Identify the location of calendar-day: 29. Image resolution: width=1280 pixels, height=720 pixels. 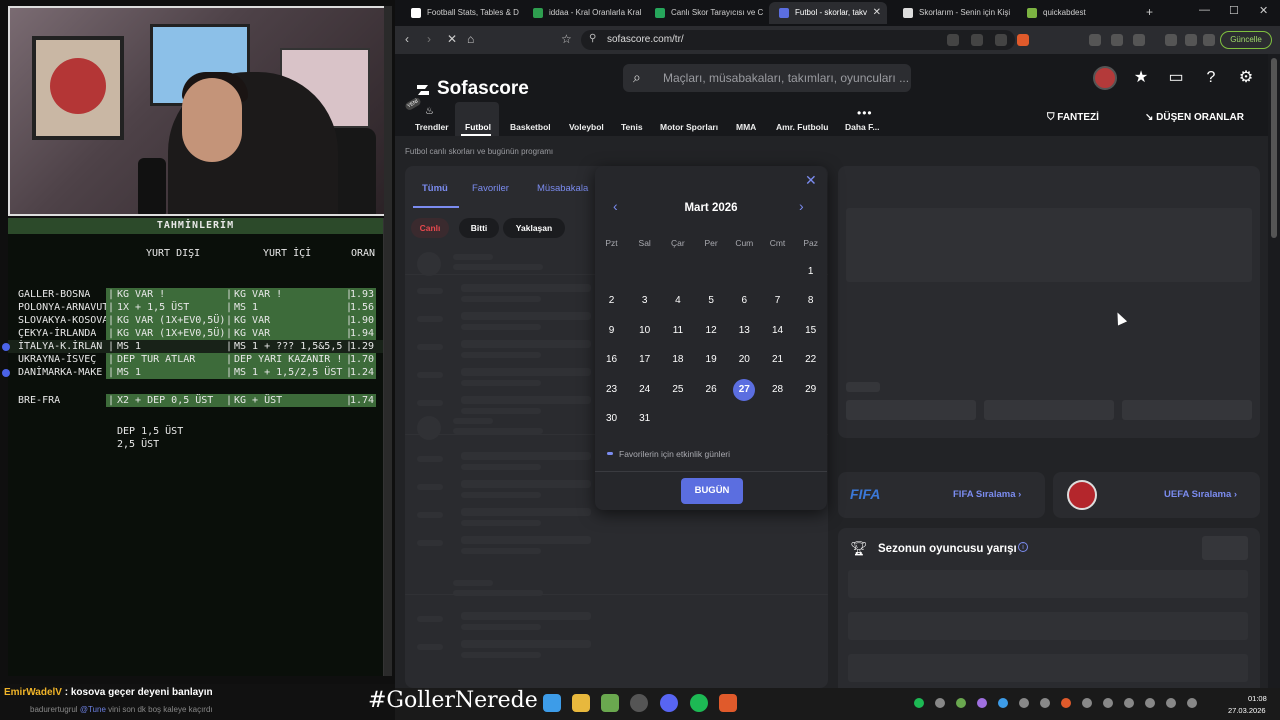
(810, 390).